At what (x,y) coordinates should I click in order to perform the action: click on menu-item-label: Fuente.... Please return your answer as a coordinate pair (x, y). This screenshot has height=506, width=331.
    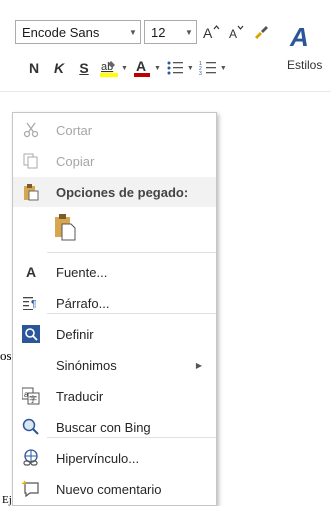
    Looking at the image, I should click on (82, 272).